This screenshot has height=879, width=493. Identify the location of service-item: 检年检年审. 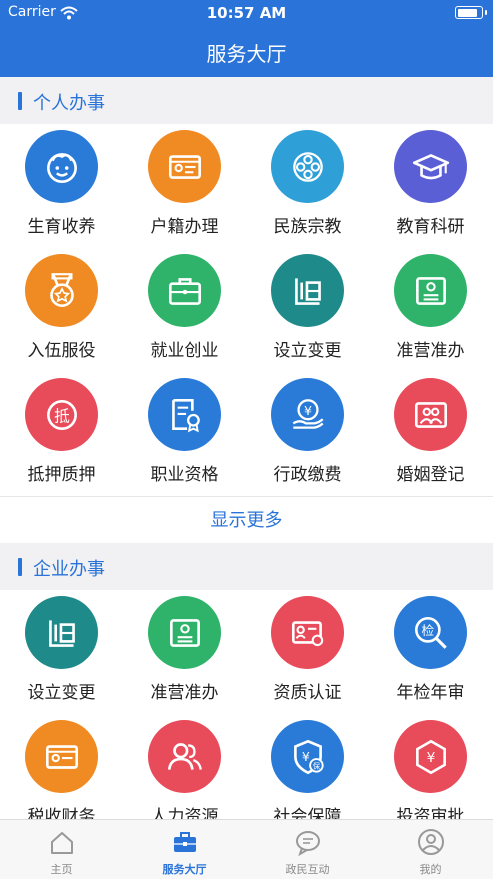
(430, 652).